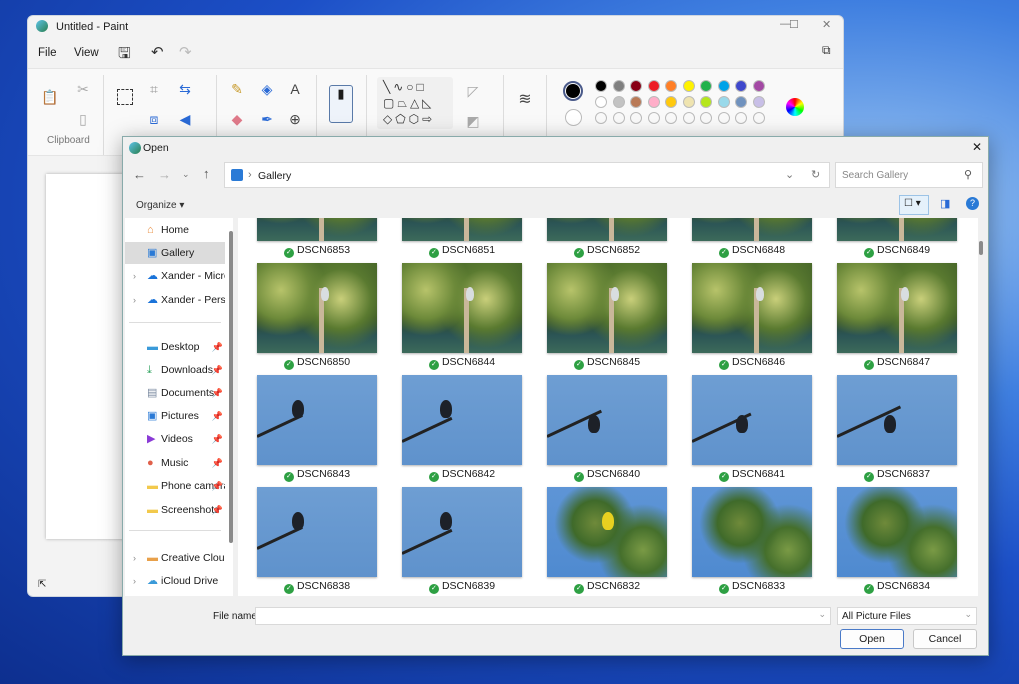 Image resolution: width=1019 pixels, height=684 pixels. What do you see at coordinates (341, 104) in the screenshot?
I see `brushes-button: ▮` at bounding box center [341, 104].